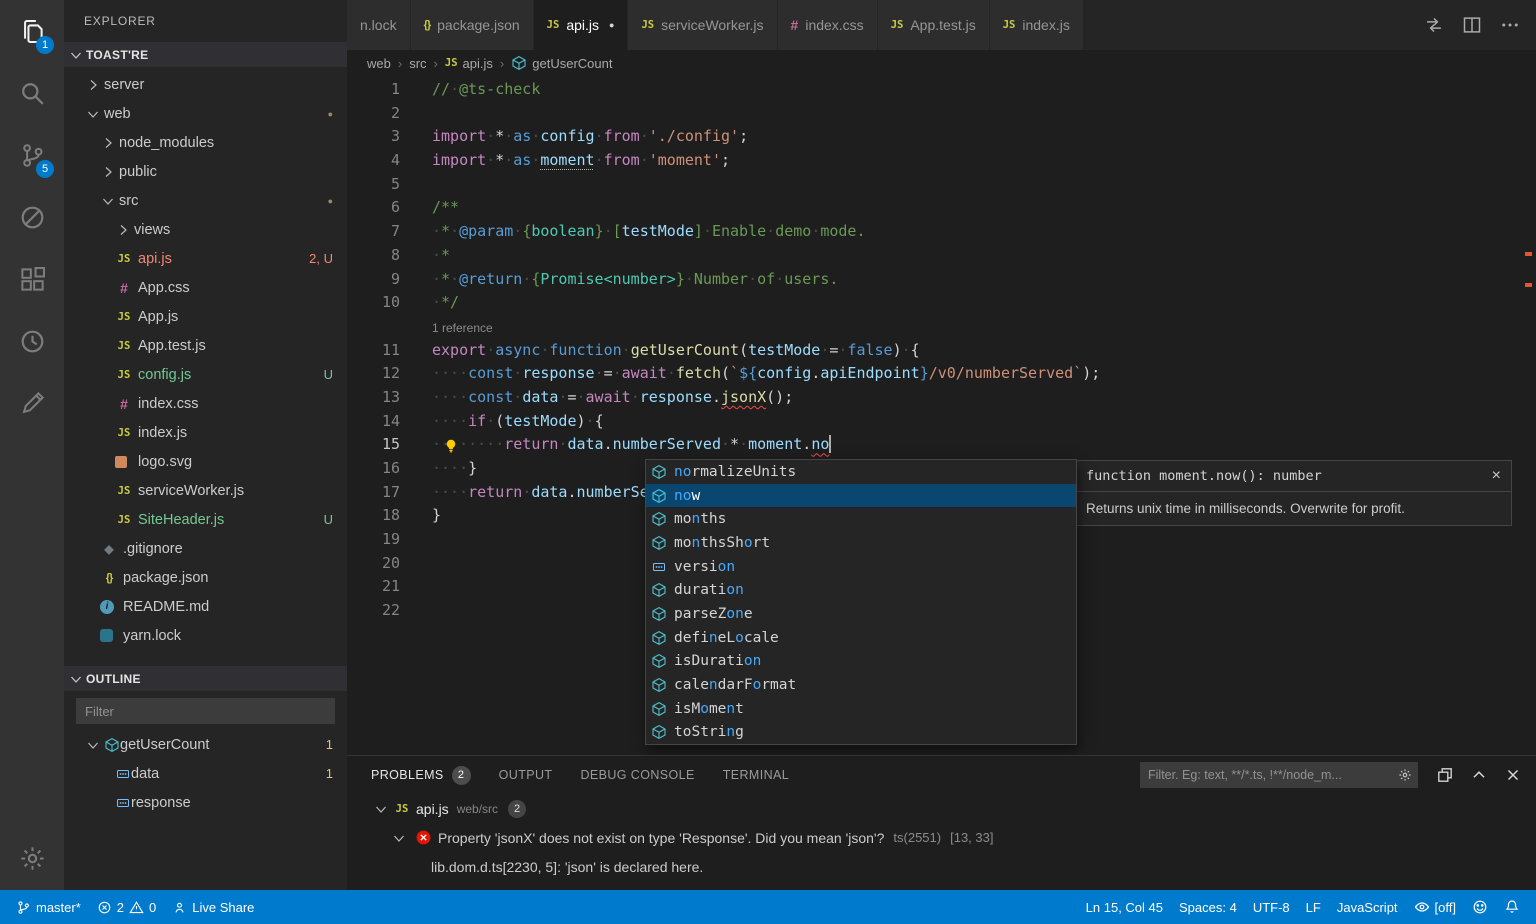 This screenshot has width=1536, height=924. Describe the element at coordinates (205, 711) in the screenshot. I see `outline-filter-input` at that location.